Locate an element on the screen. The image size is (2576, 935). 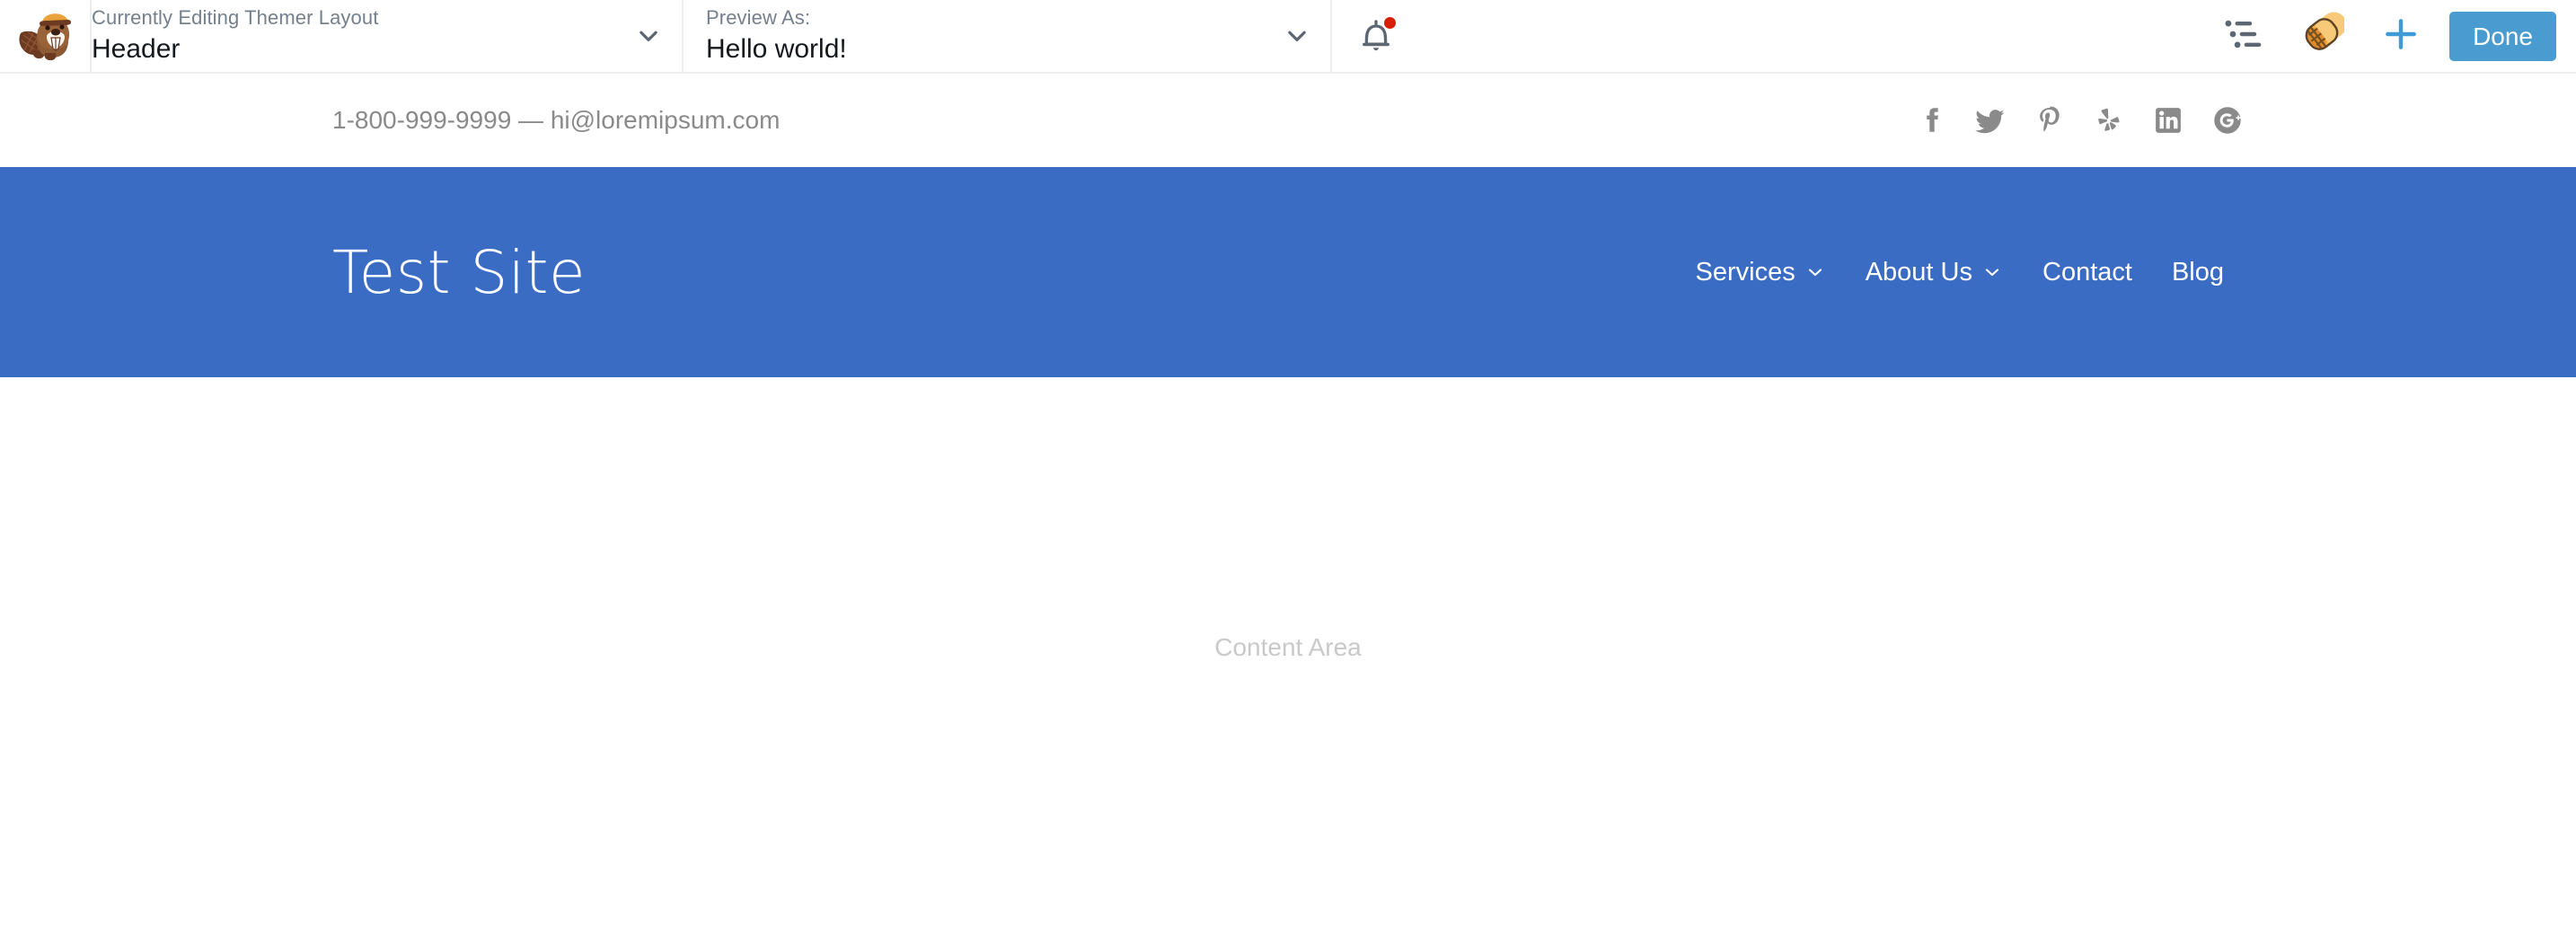
nav-item-label: Blog is located at coordinates (2197, 272).